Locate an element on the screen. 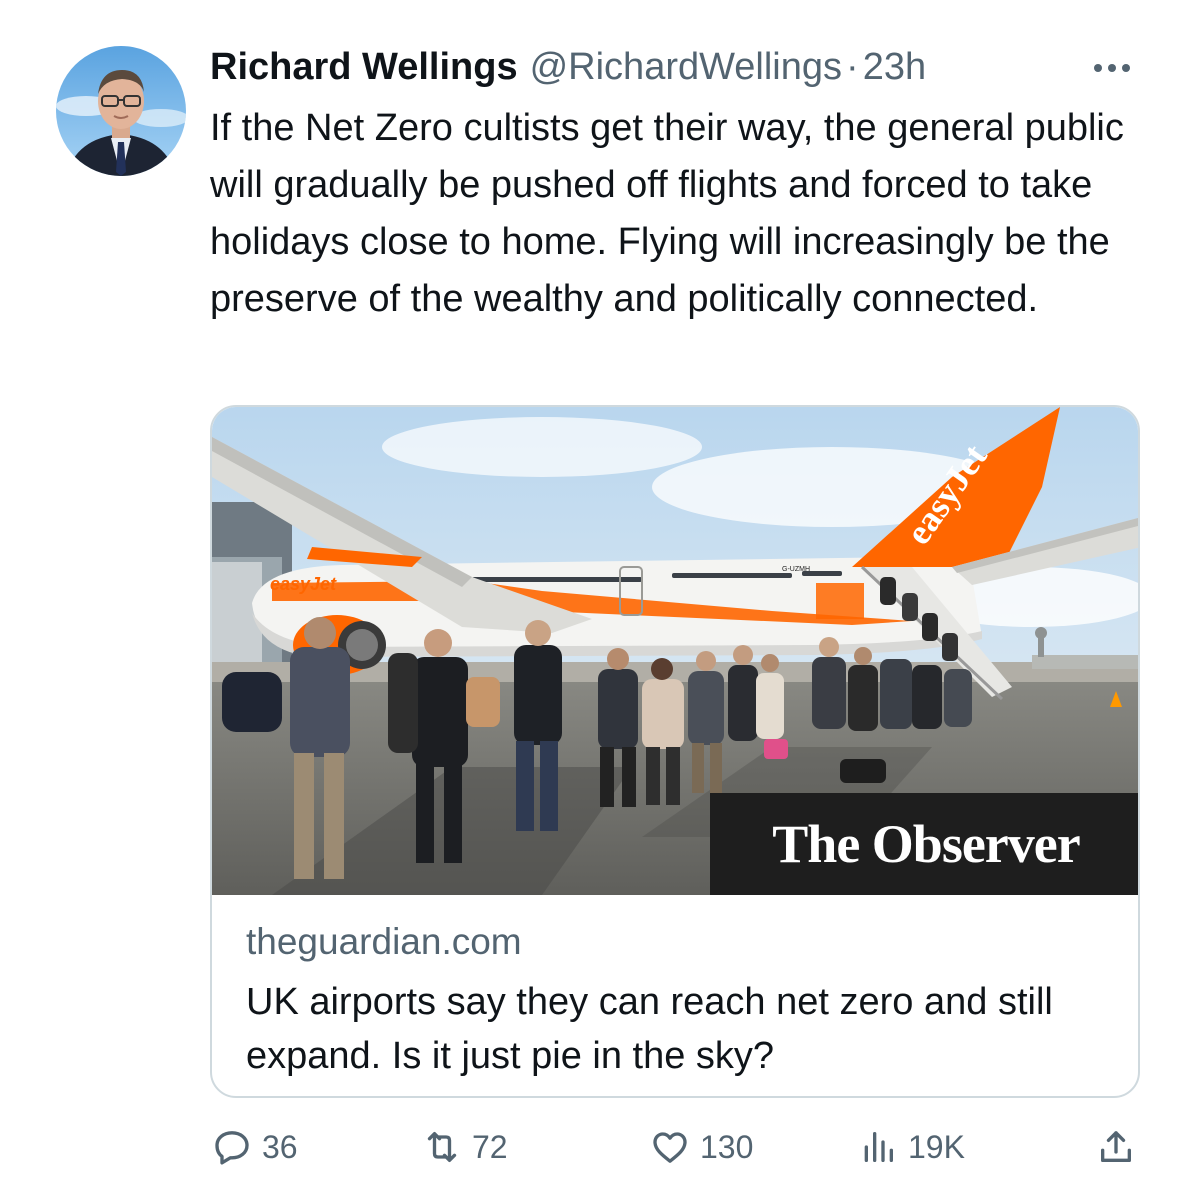 The height and width of the screenshot is (1200, 1196). views-icon is located at coordinates (878, 1147).